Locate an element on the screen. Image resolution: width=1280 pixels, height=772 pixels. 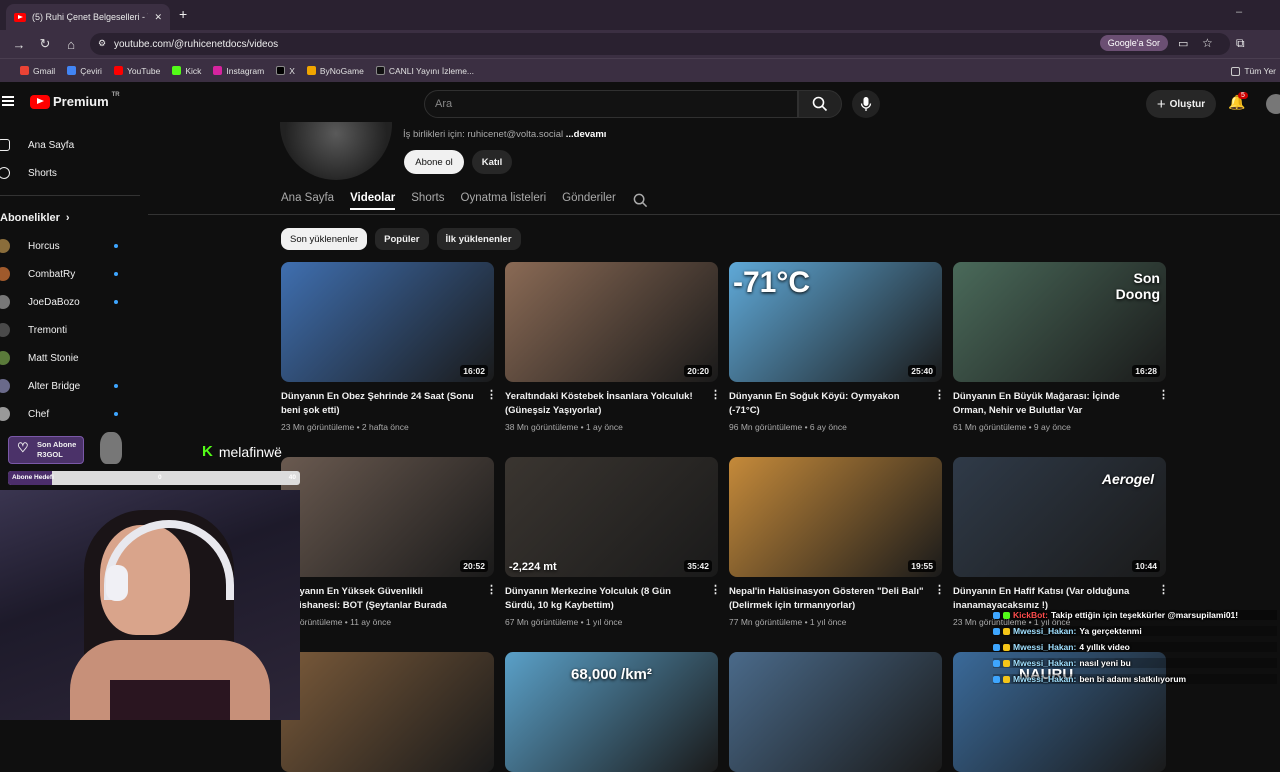
sidebar-channel: Alter Bridge is located at coordinates (70, 386).